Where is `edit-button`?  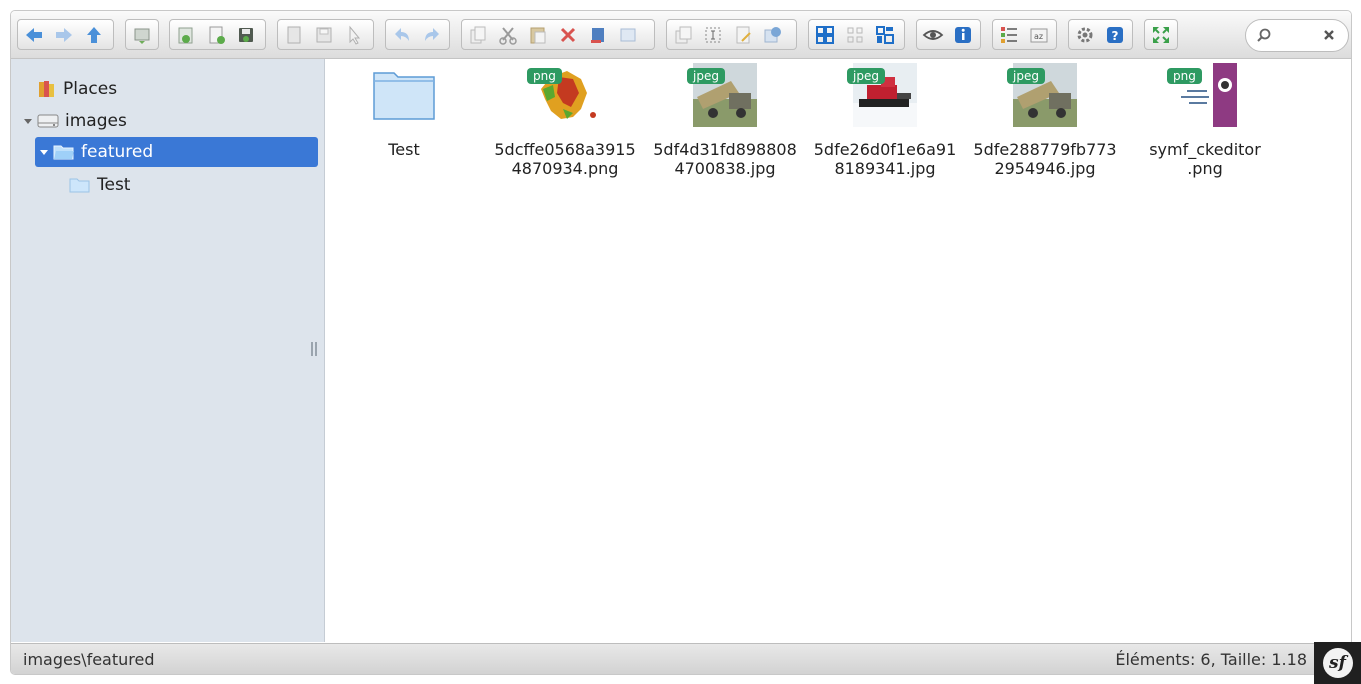 edit-button is located at coordinates (743, 34).